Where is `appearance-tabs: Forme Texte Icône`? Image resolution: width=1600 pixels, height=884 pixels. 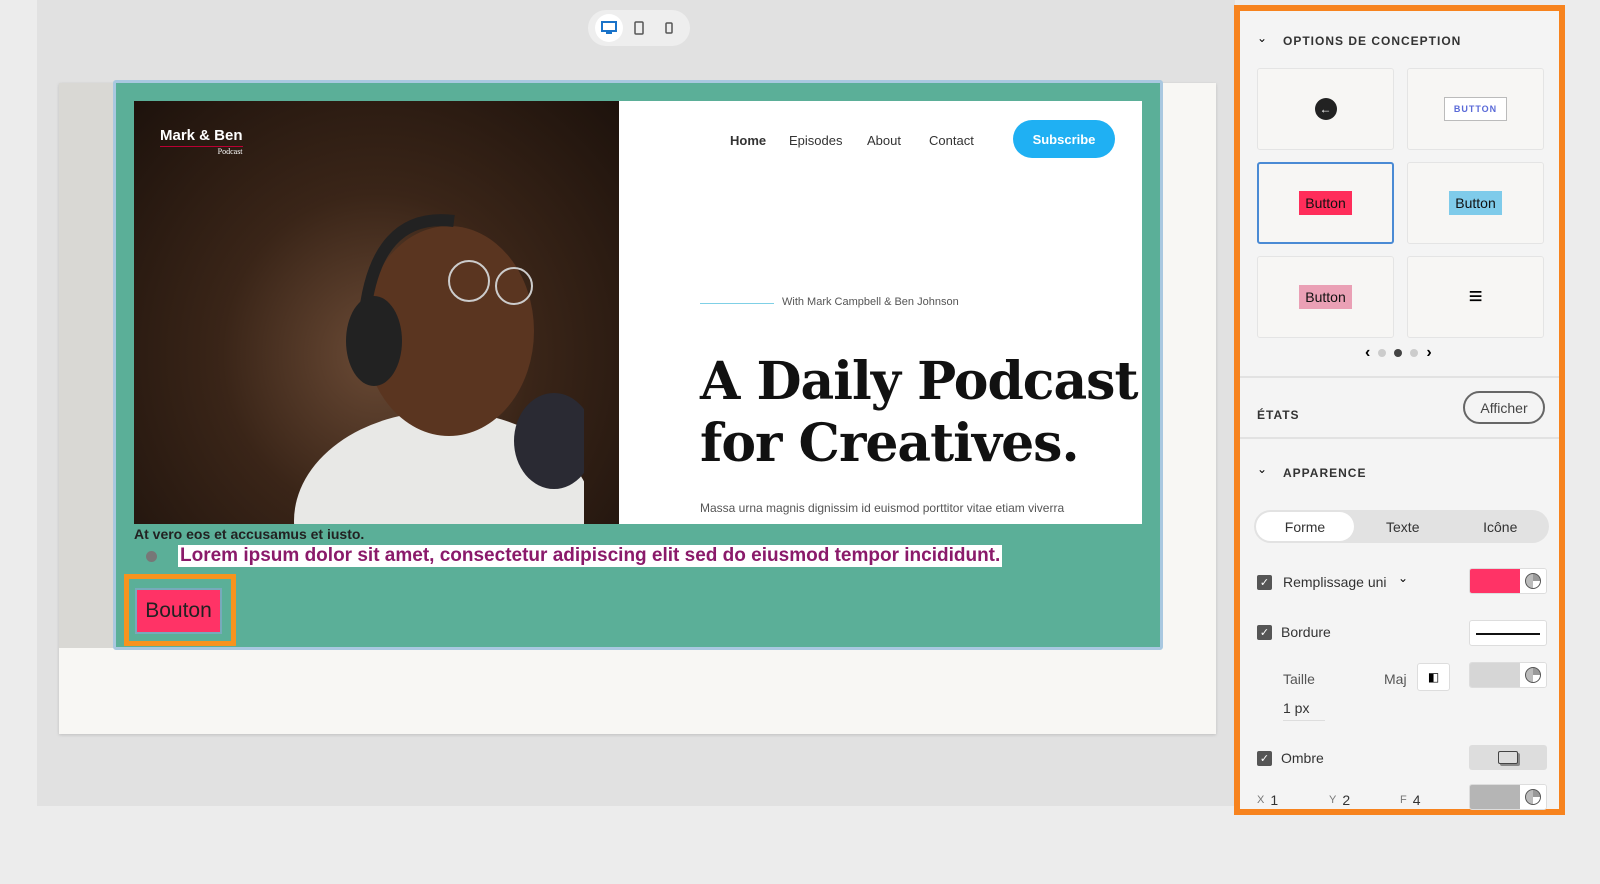
appearance-tabs: Forme Texte Icône is located at coordinates (1401, 526).